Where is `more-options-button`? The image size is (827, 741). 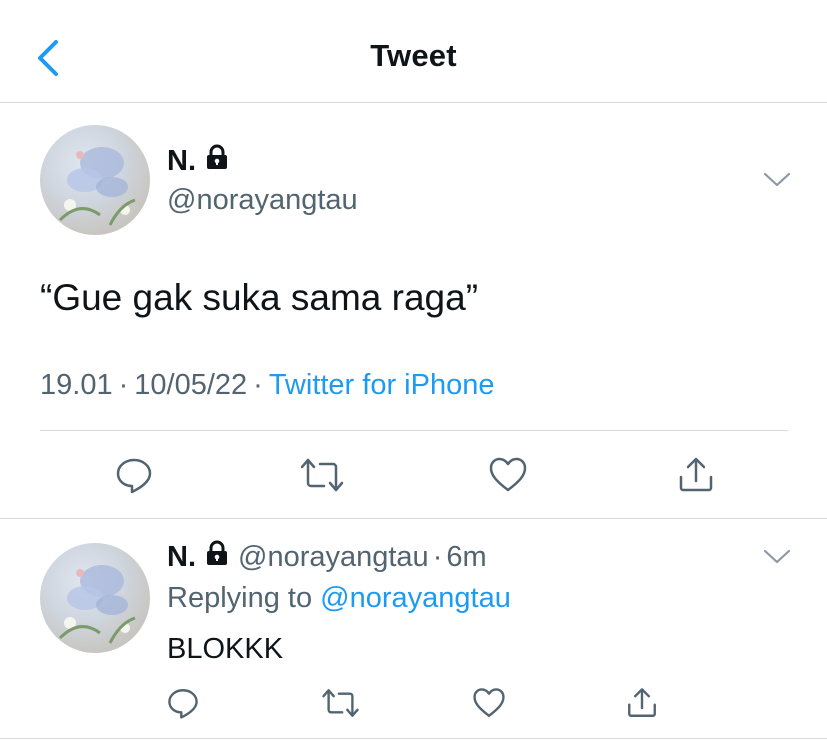
more-options-button is located at coordinates (777, 179).